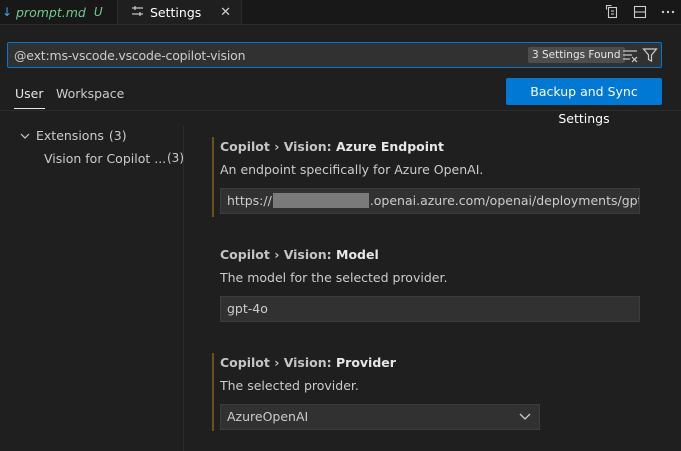  Describe the element at coordinates (630, 55) in the screenshot. I see `clear-filter-icon` at that location.